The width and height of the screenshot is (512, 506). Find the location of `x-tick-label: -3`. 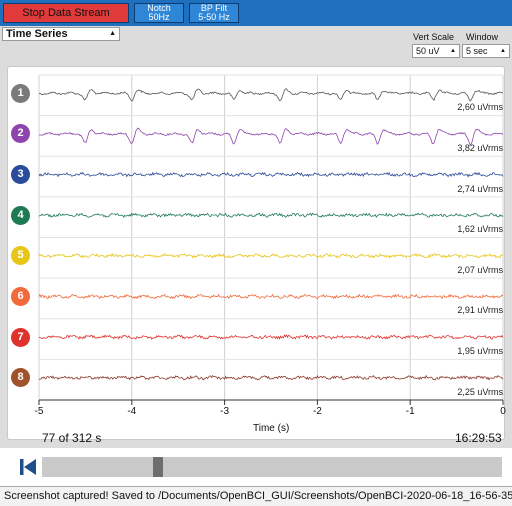

x-tick-label: -3 is located at coordinates (225, 411).